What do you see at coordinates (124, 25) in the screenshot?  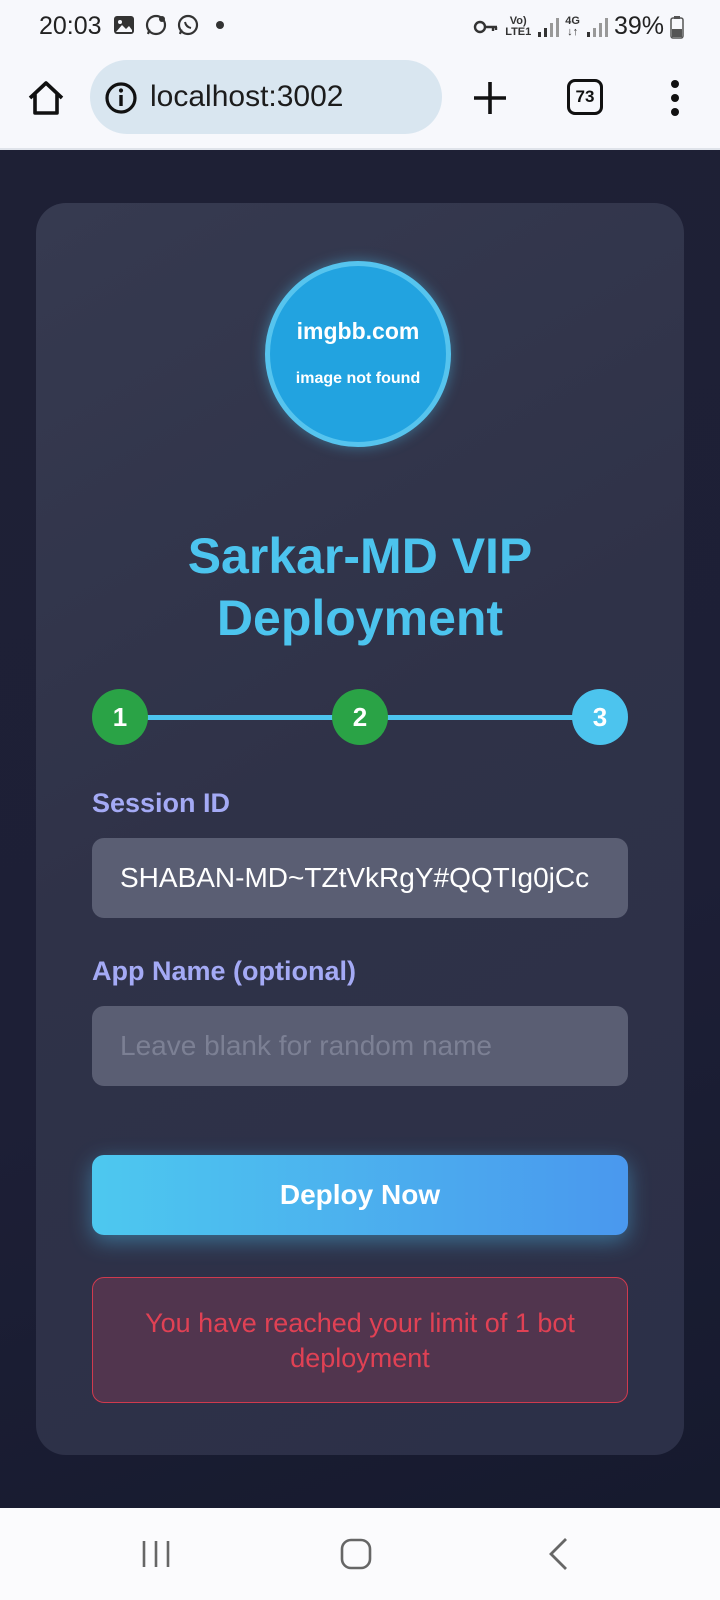 I see `gallery-icon` at bounding box center [124, 25].